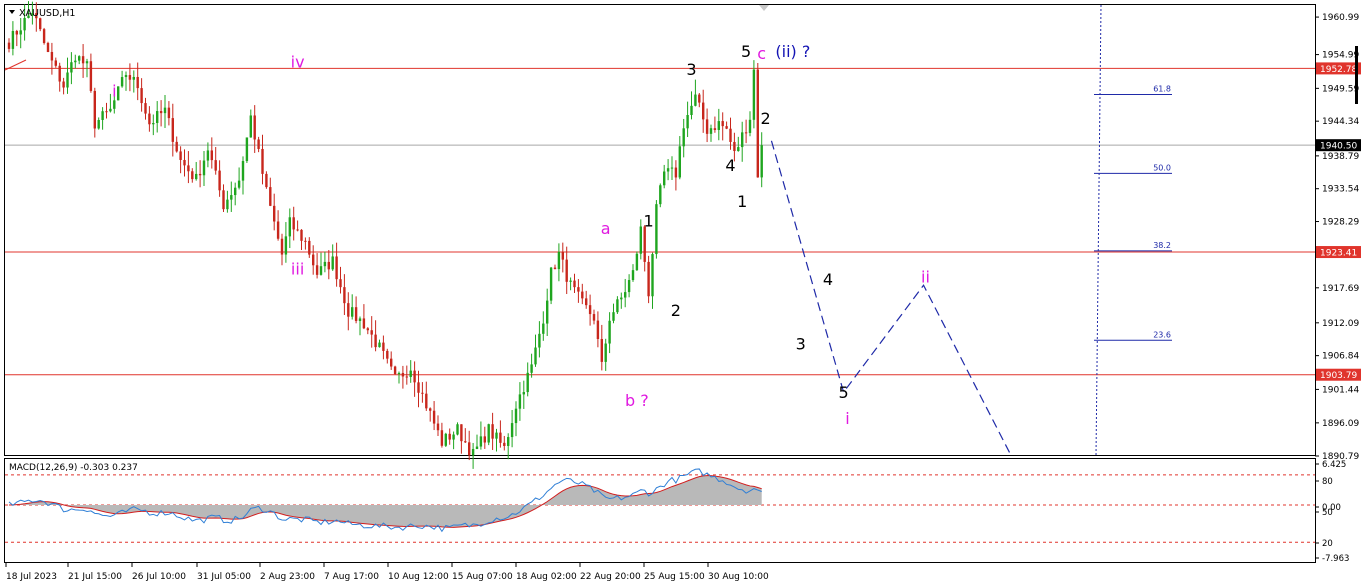 This screenshot has width=1366, height=588. What do you see at coordinates (891, 298) in the screenshot?
I see `projected-wave-path` at bounding box center [891, 298].